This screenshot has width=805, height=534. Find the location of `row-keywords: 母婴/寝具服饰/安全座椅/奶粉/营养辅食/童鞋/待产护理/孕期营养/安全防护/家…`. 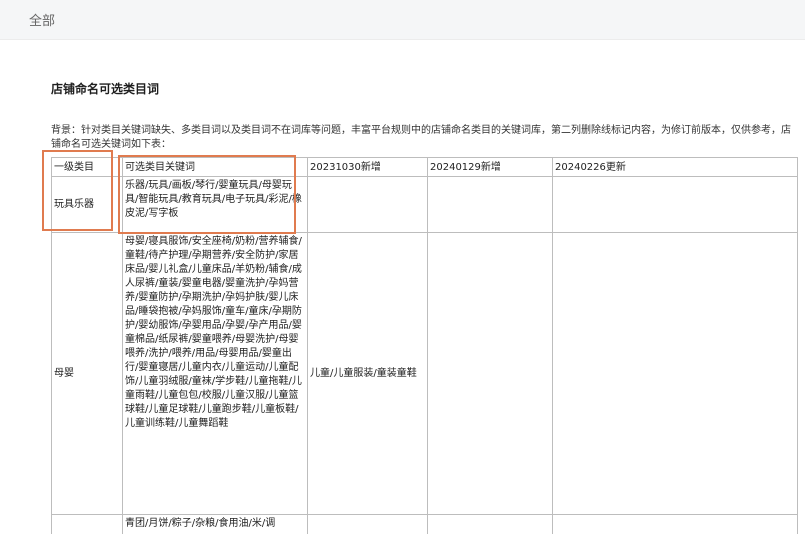

row-keywords: 母婴/寝具服饰/安全座椅/奶粉/营养辅食/童鞋/待产护理/孕期营养/安全防护/家… is located at coordinates (215, 373).